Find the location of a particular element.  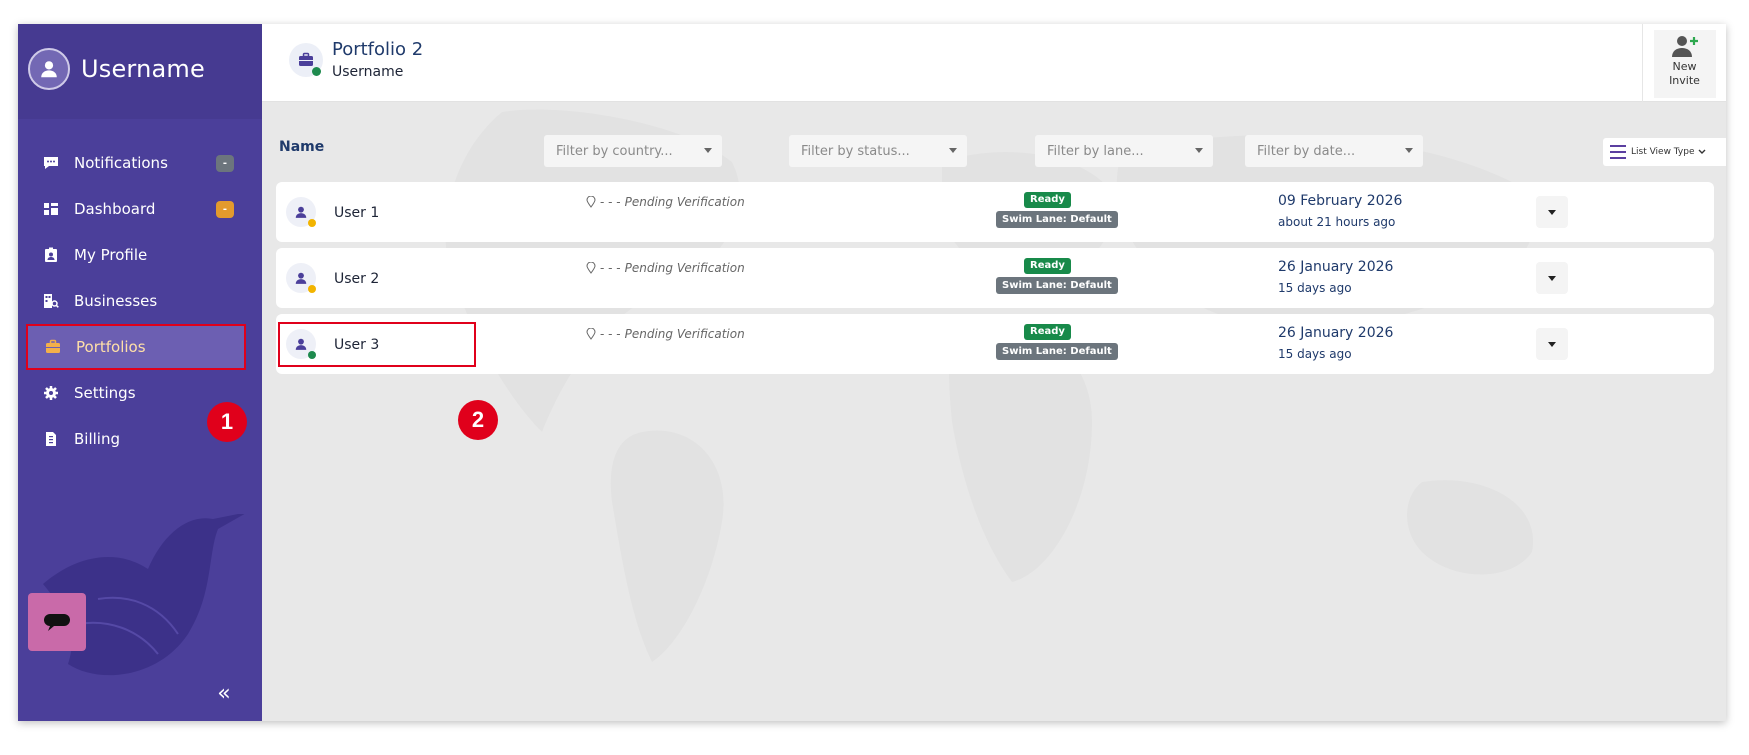

sidebar-item-label: Businesses is located at coordinates (116, 301).